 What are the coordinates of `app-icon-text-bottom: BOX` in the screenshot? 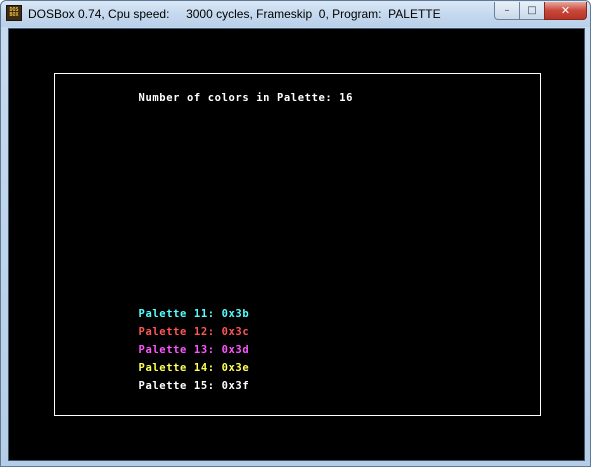 It's located at (14, 15).